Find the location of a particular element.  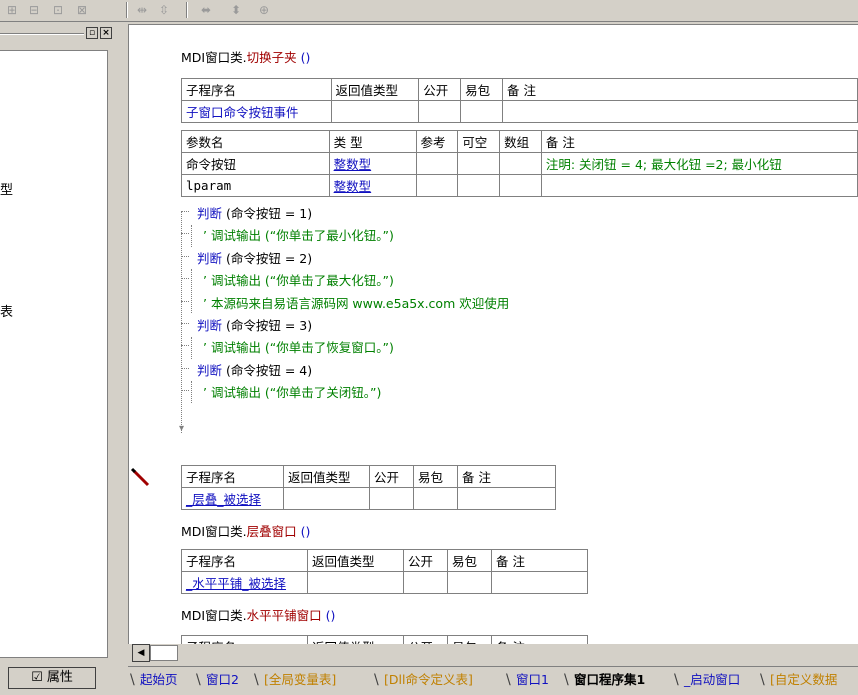

code-line-if: 判断 (命令按钮 = 1) is located at coordinates (254, 212).